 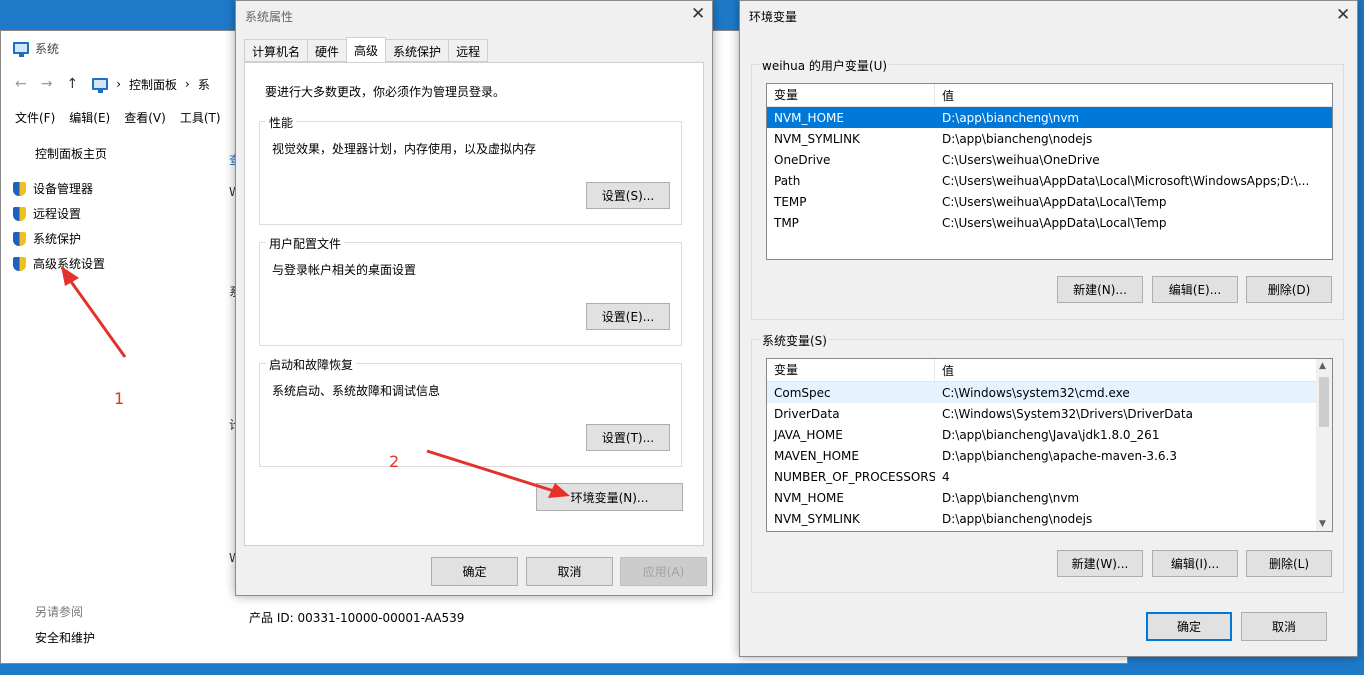 I want to click on table-row: TMP C:\Users\weihua\AppData\Local\Temp, so click(x=1049, y=222).